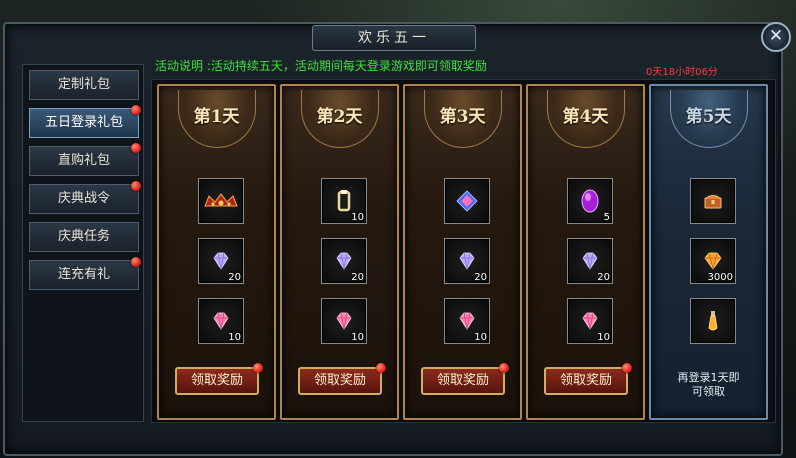 The width and height of the screenshot is (796, 458). I want to click on close-button: ✕, so click(776, 37).